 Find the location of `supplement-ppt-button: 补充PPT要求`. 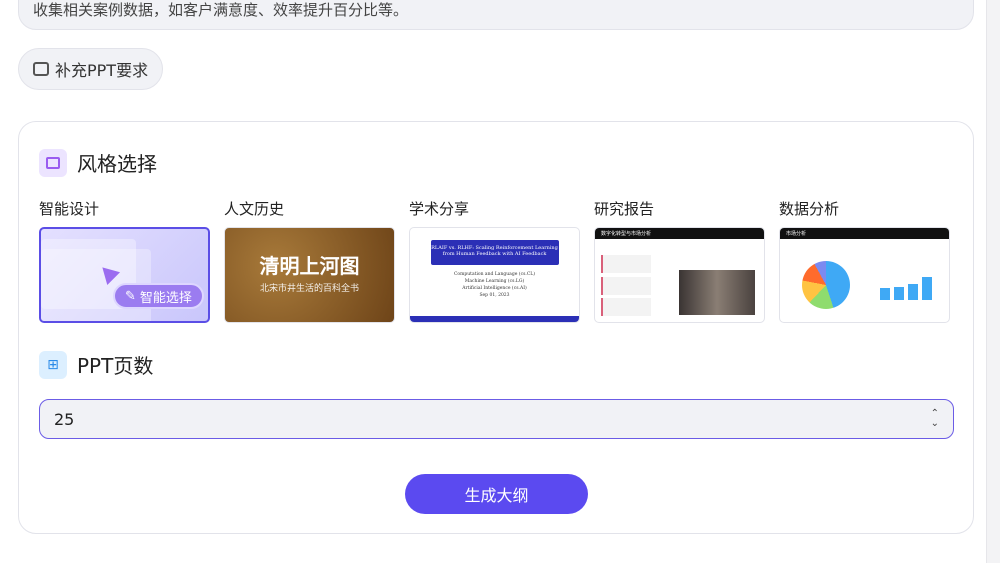

supplement-ppt-button: 补充PPT要求 is located at coordinates (91, 69).